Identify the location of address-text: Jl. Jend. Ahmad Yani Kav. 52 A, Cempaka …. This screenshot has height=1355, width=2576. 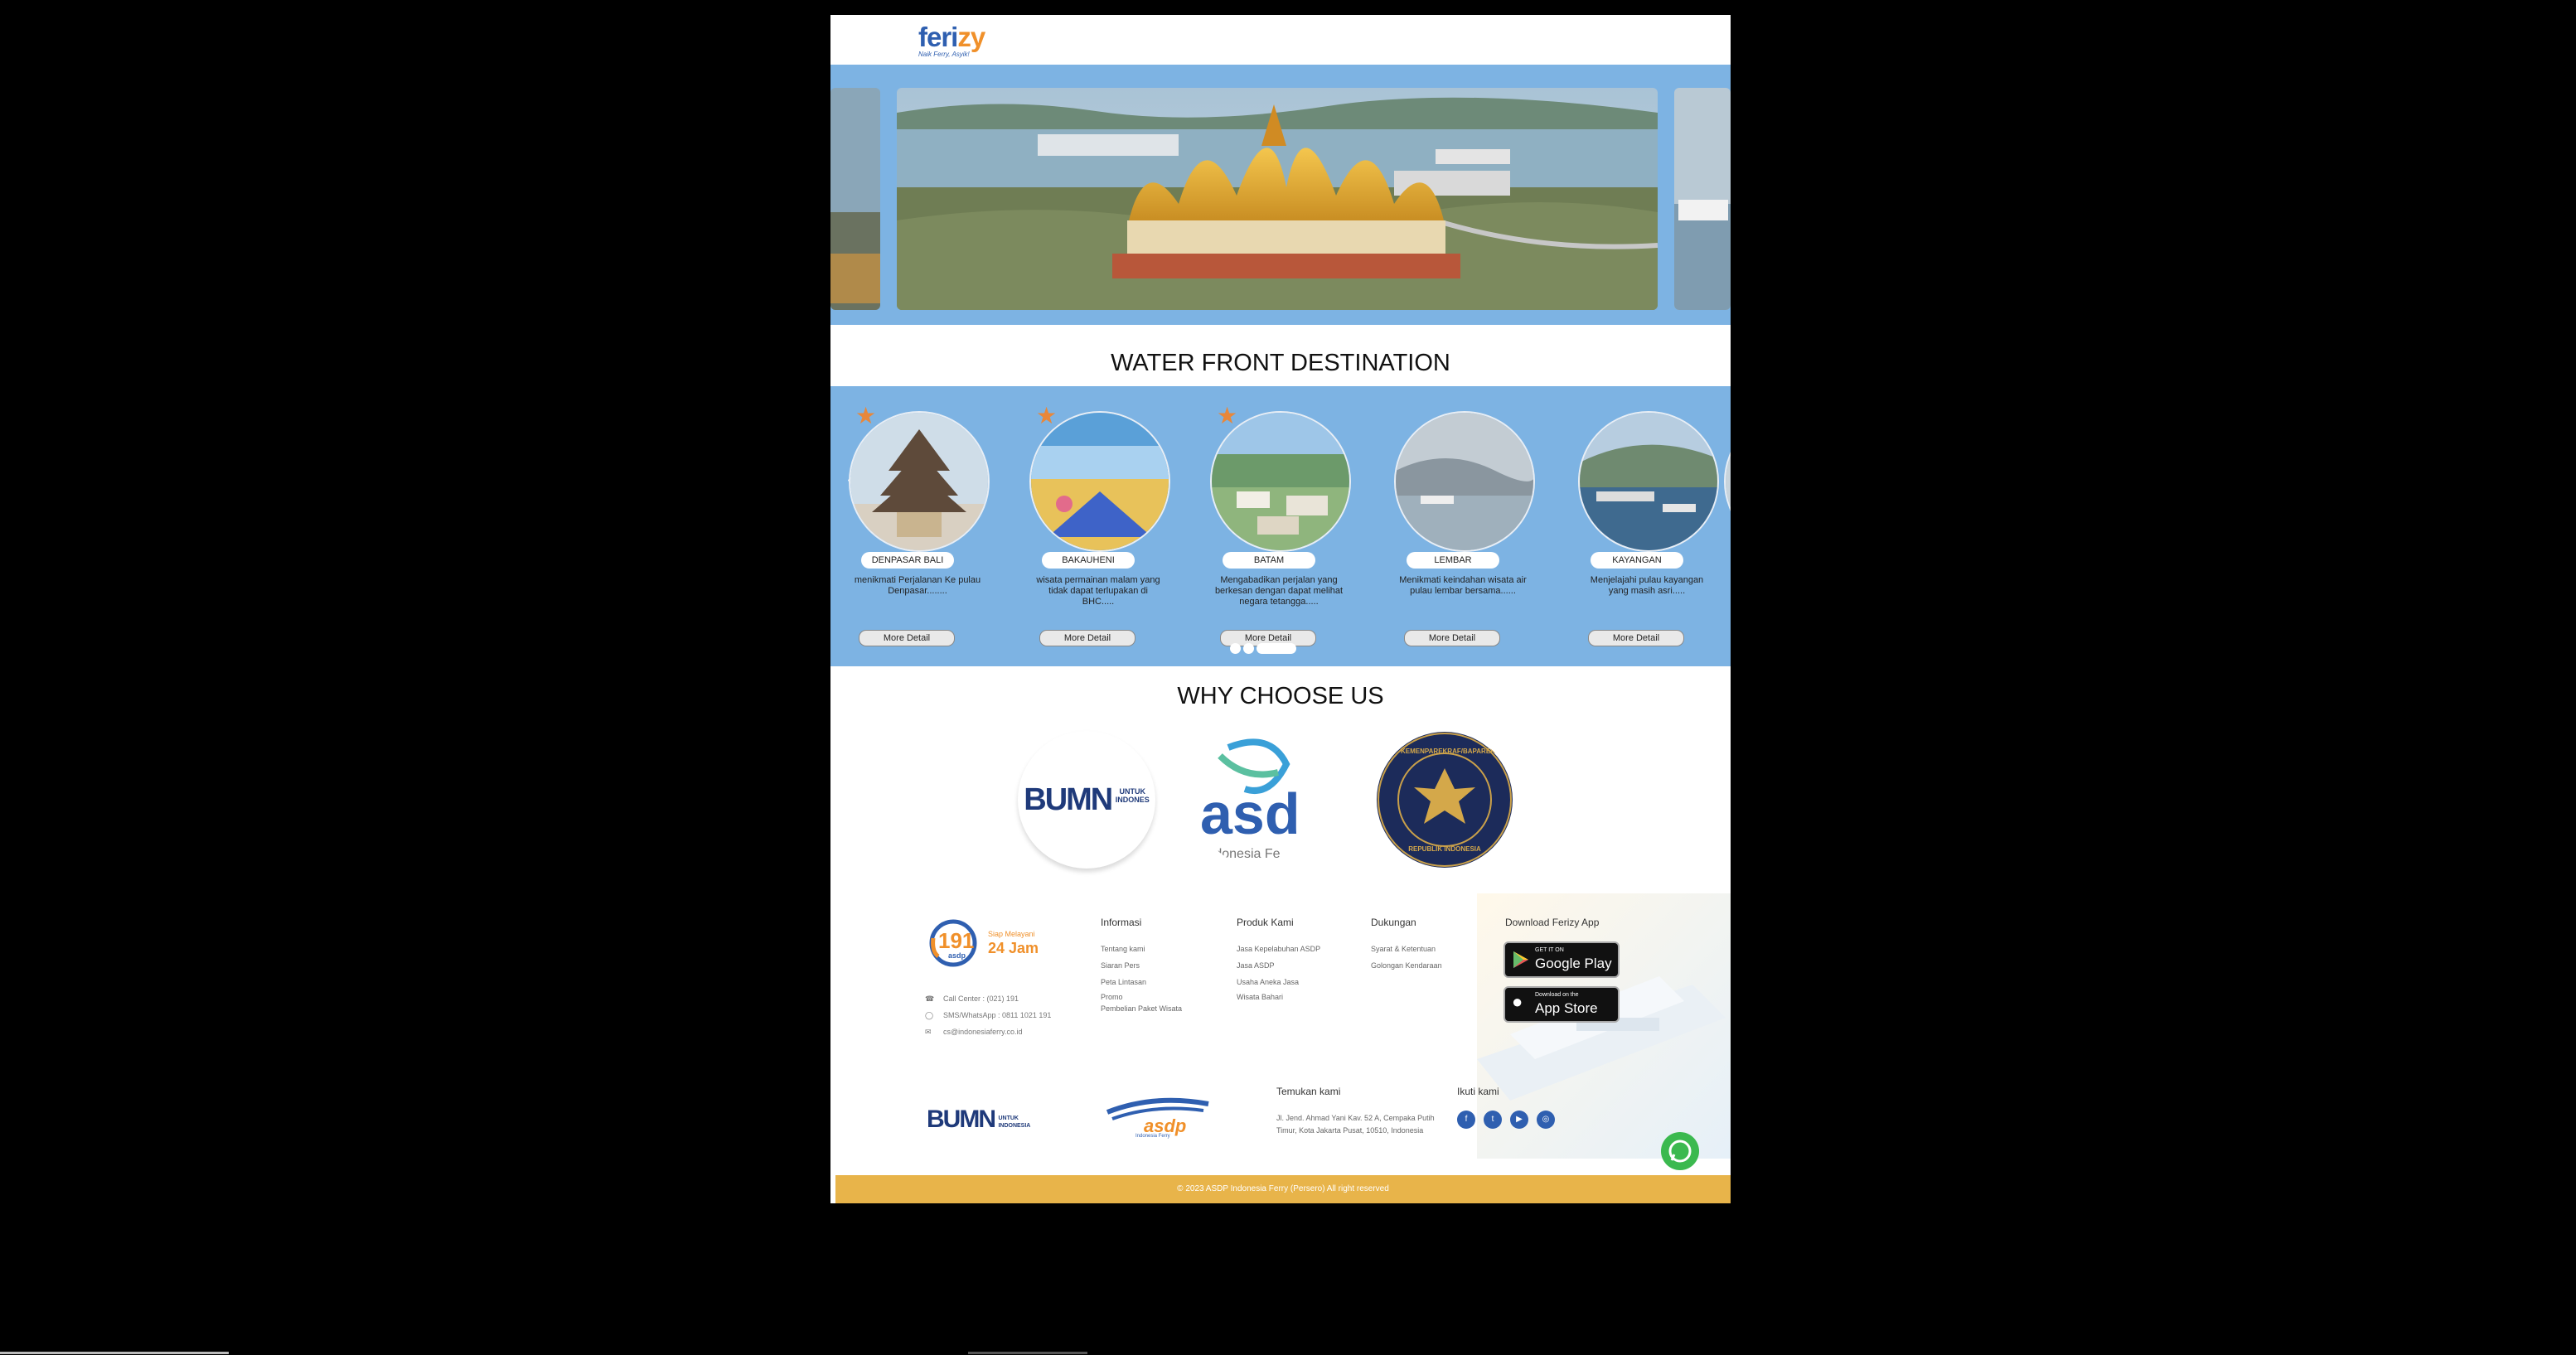
(1355, 1124).